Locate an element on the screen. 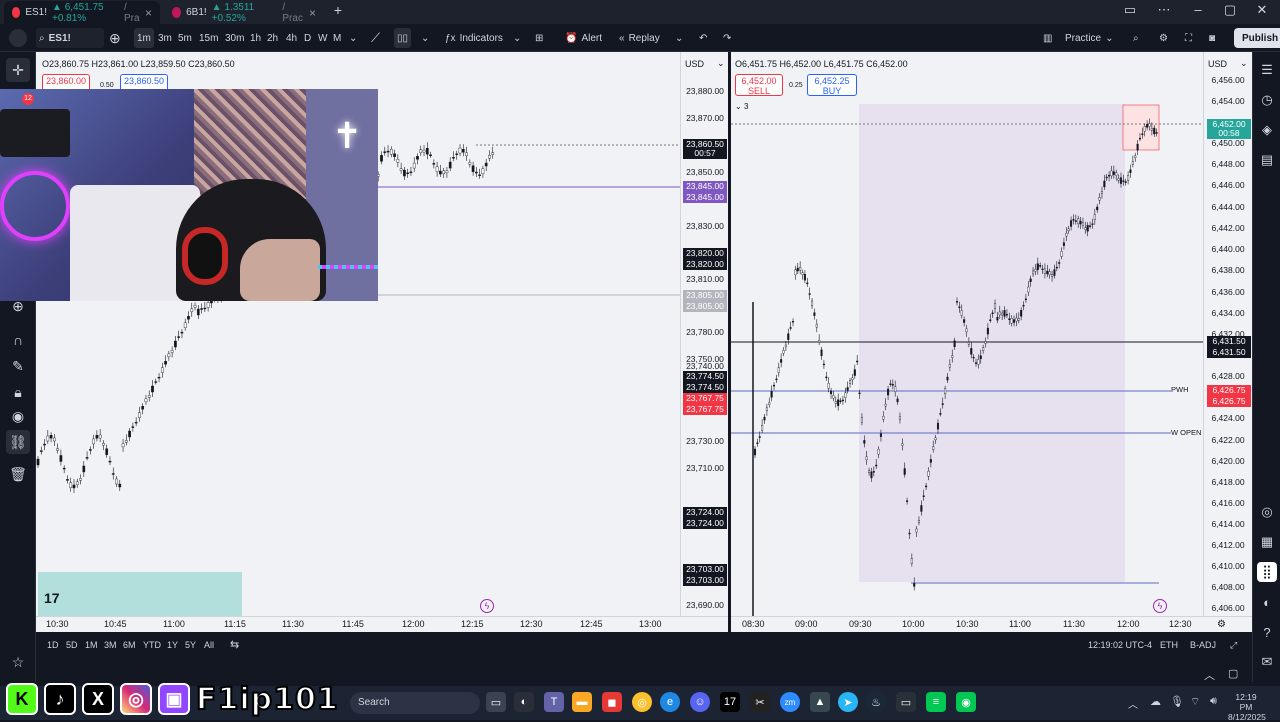 The width and height of the screenshot is (1280, 722). interval-4h: 4h is located at coordinates (291, 38).